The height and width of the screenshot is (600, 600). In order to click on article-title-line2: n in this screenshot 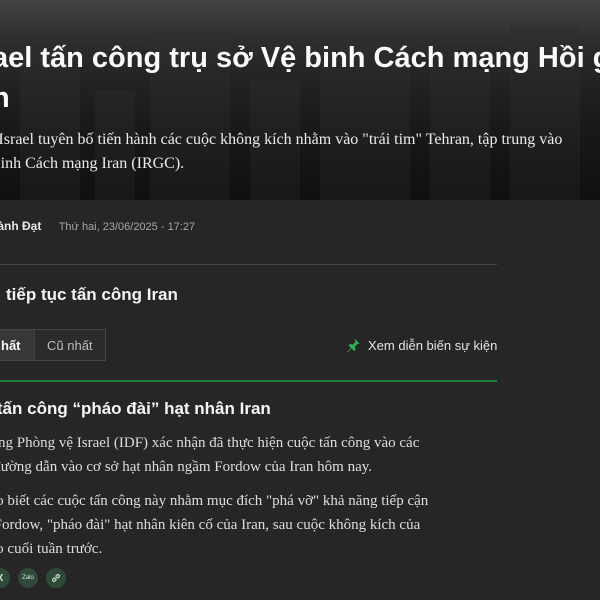, I will do `click(5, 98)`.